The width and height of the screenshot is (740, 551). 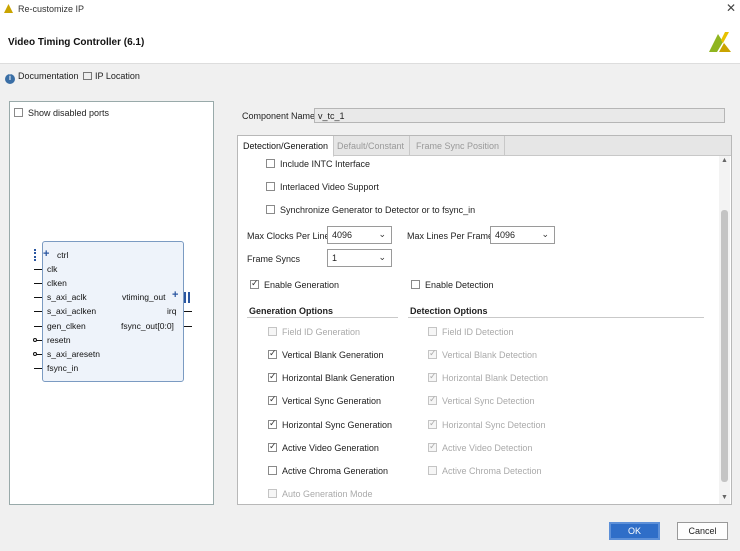 What do you see at coordinates (488, 377) in the screenshot?
I see `detection-option: Horizontal Blank Detection` at bounding box center [488, 377].